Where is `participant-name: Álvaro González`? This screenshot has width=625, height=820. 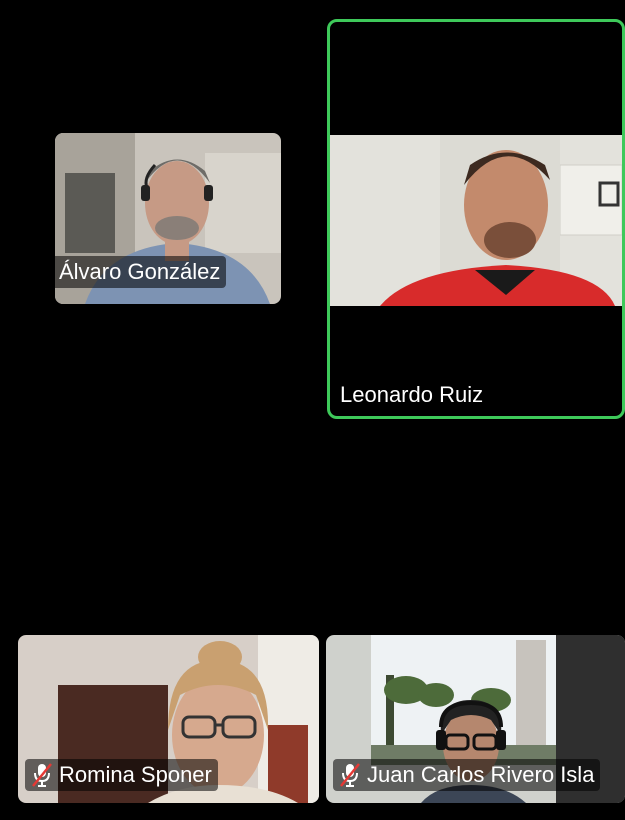 participant-name: Álvaro González is located at coordinates (140, 271).